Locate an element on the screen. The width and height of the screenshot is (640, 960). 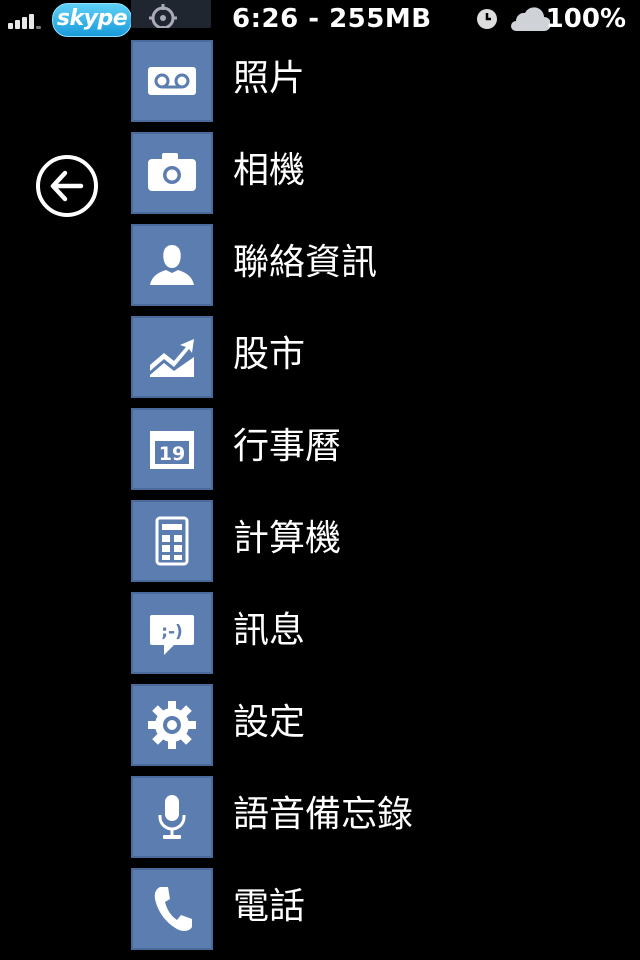
status-bar: skype 6:26 - 255MB 100% is located at coordinates (320, 20).